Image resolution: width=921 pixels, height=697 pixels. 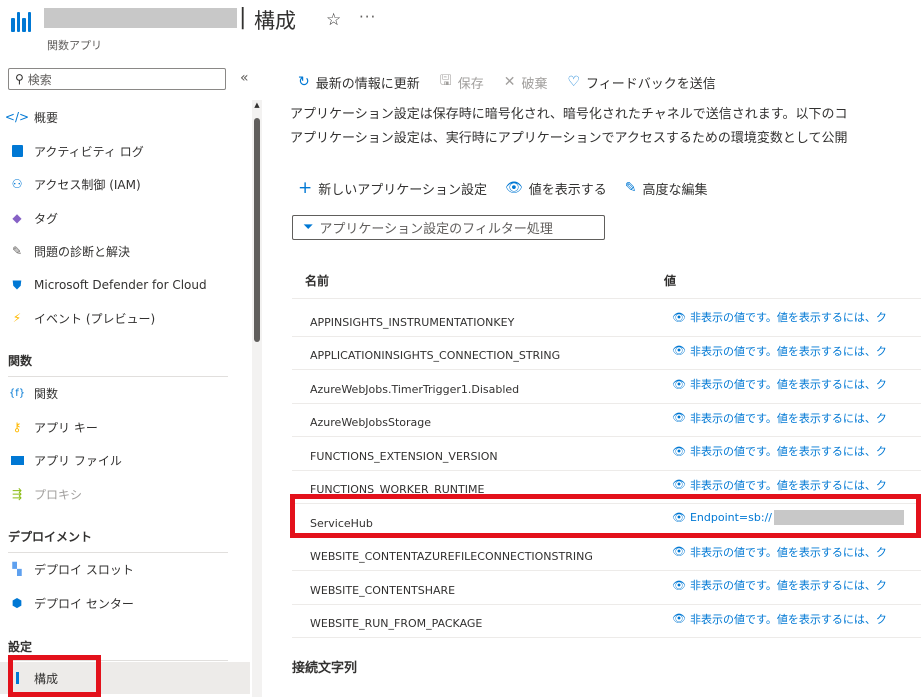 I want to click on pencil-icon: ✎, so click(x=630, y=188).